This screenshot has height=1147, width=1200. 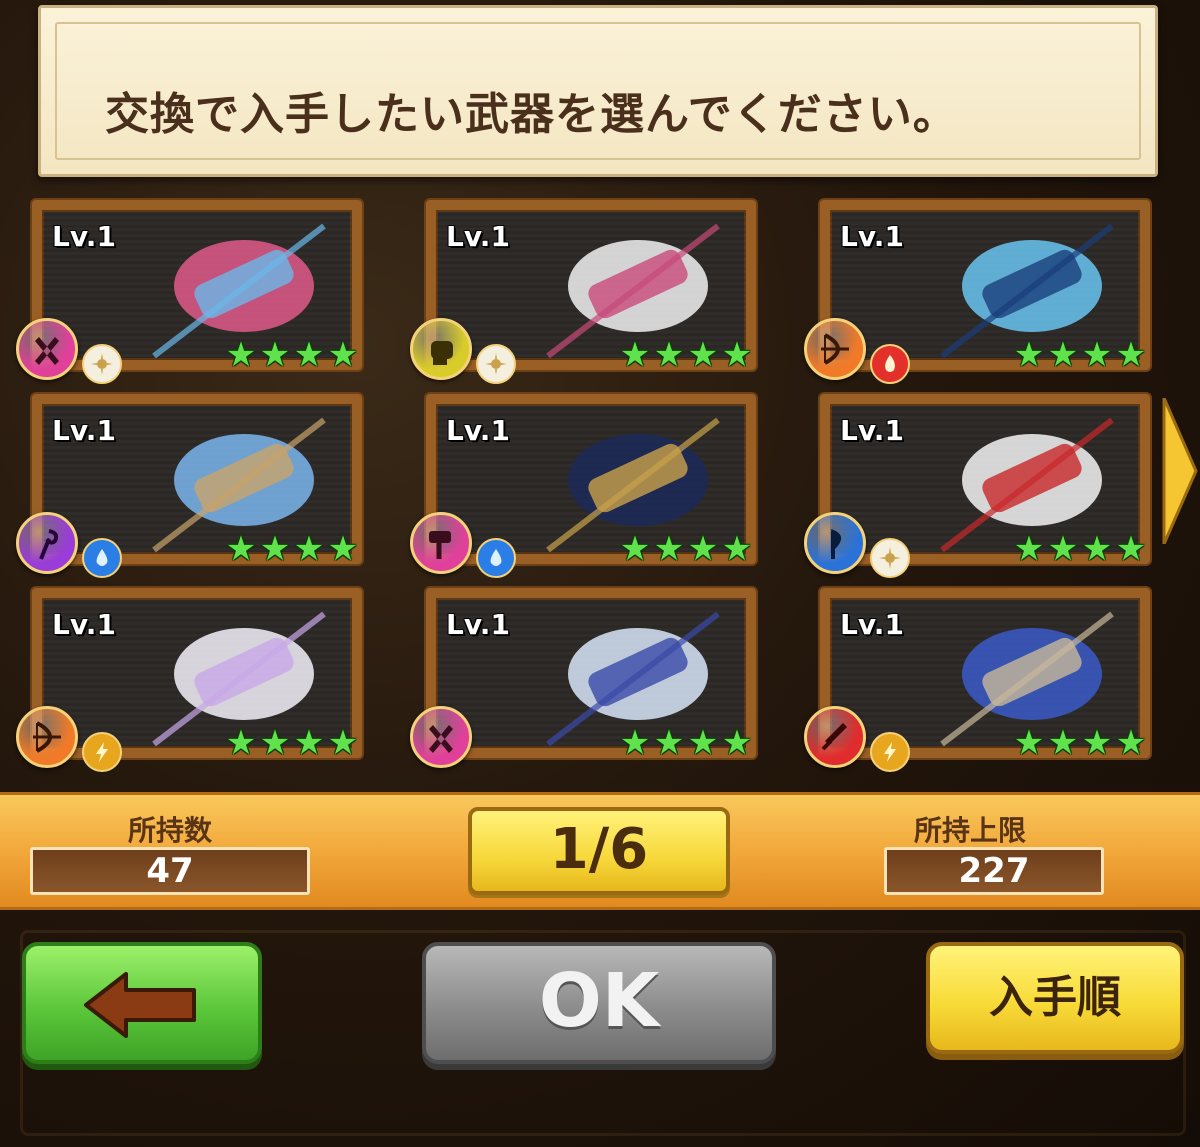 I want to click on owned-limit-value: 227, so click(x=994, y=871).